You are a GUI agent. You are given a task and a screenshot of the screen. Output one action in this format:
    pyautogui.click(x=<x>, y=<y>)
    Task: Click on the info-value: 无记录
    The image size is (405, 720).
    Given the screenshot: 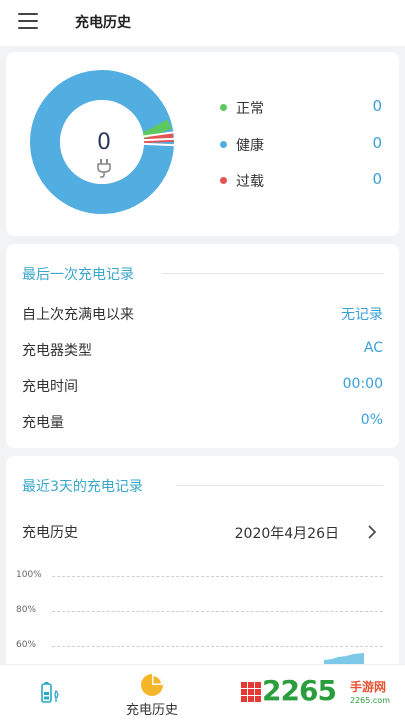 What is the action you would take?
    pyautogui.click(x=362, y=315)
    